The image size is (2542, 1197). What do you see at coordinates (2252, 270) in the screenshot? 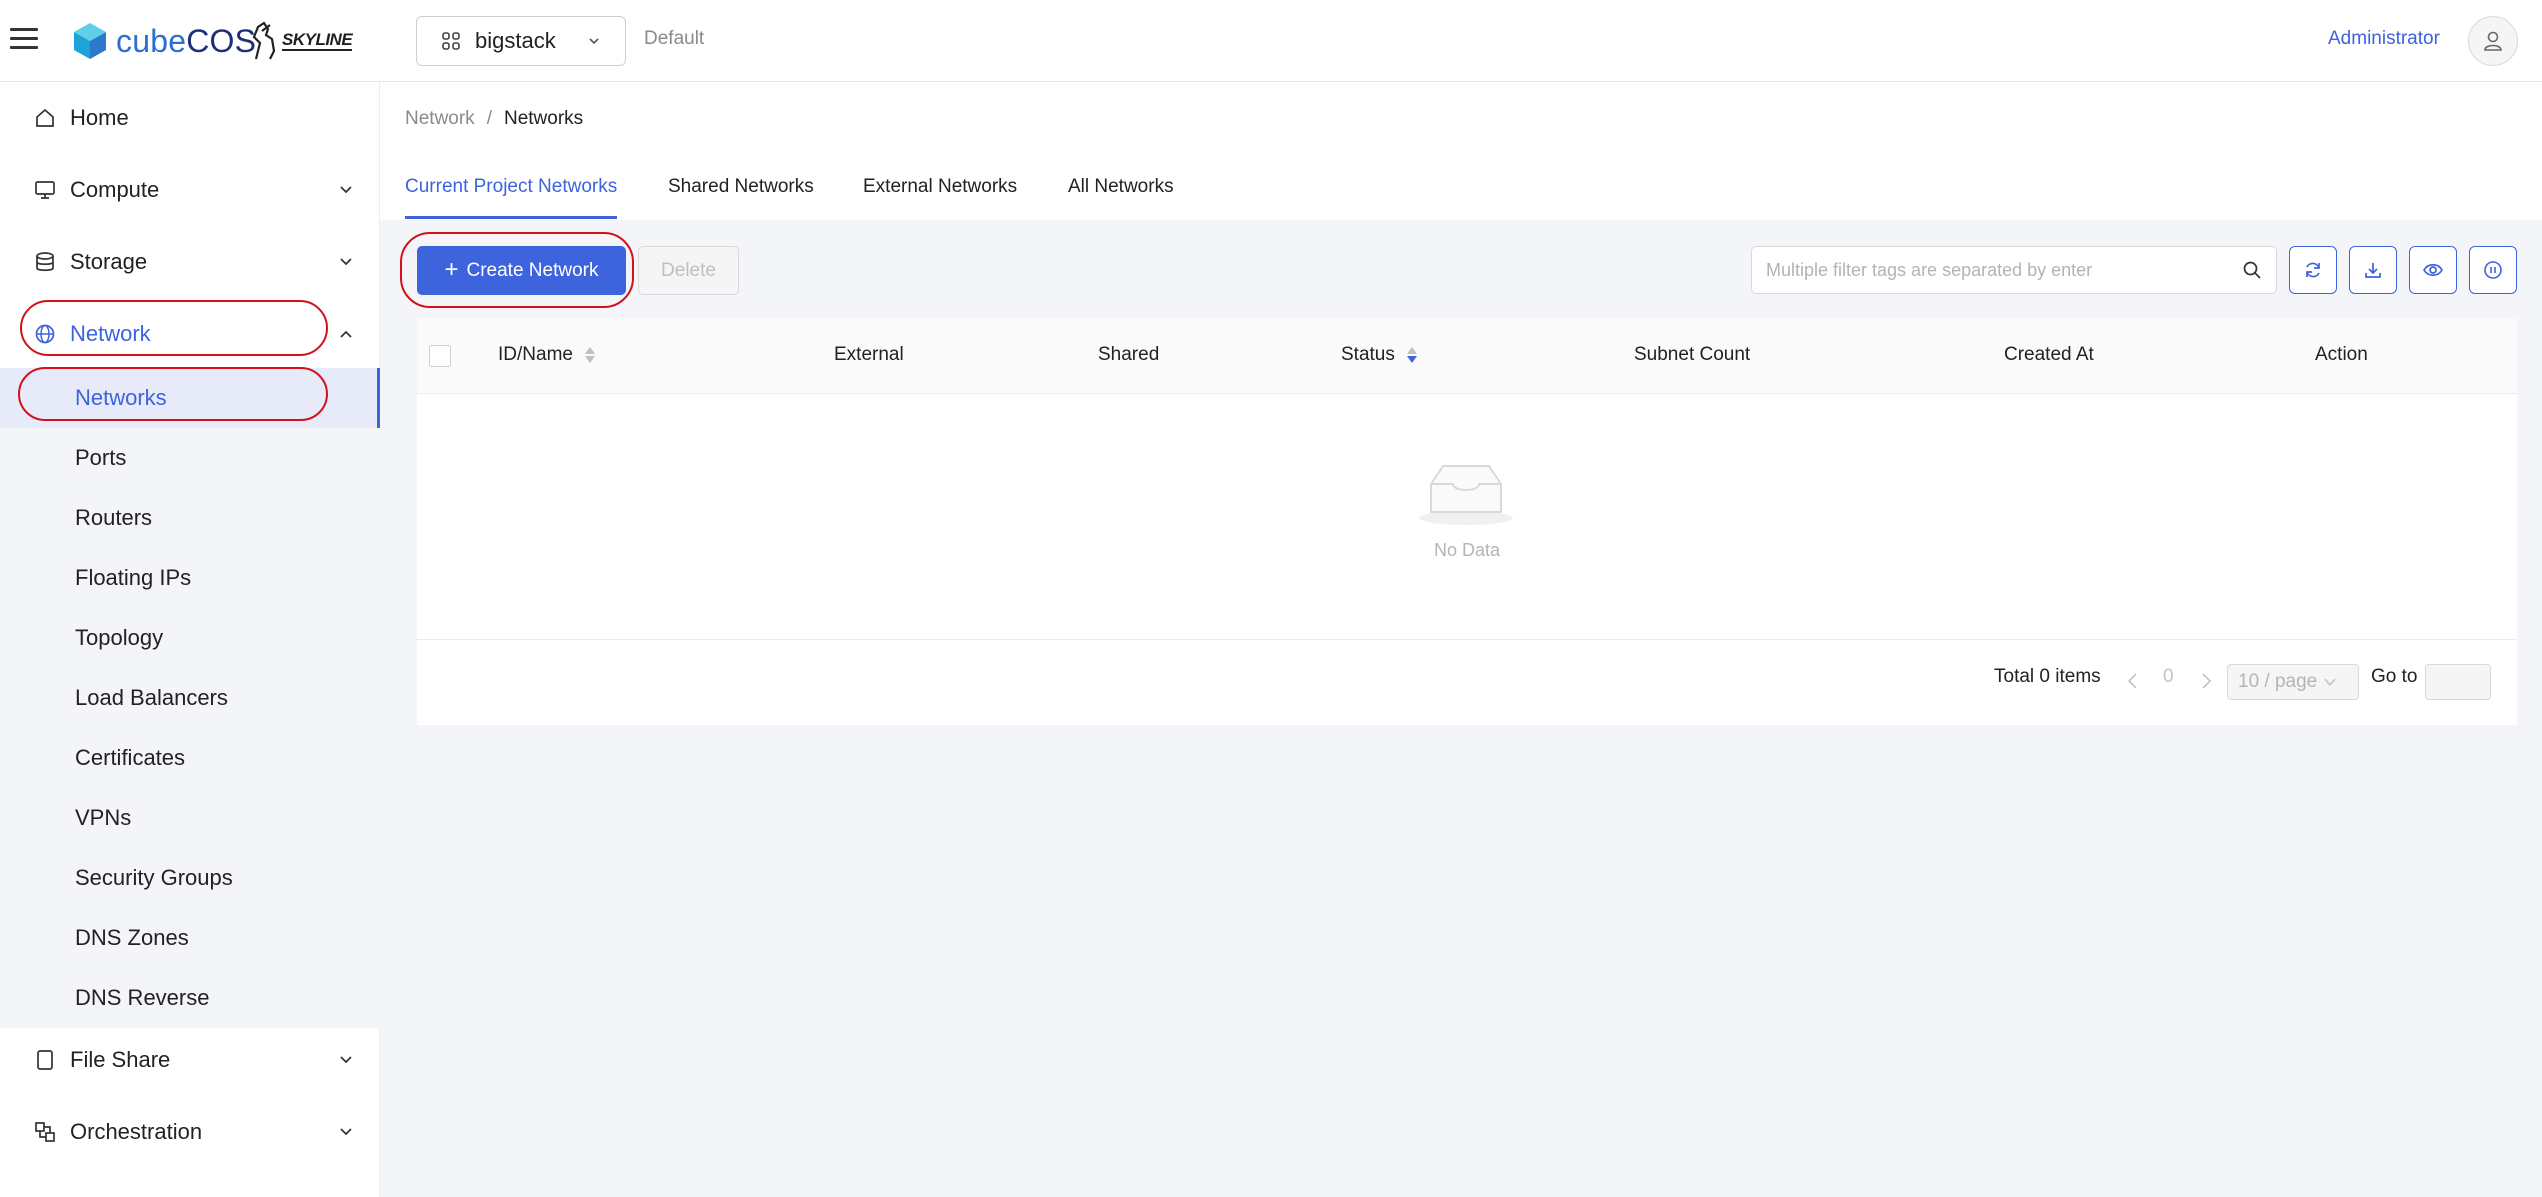
I see `search-icon` at bounding box center [2252, 270].